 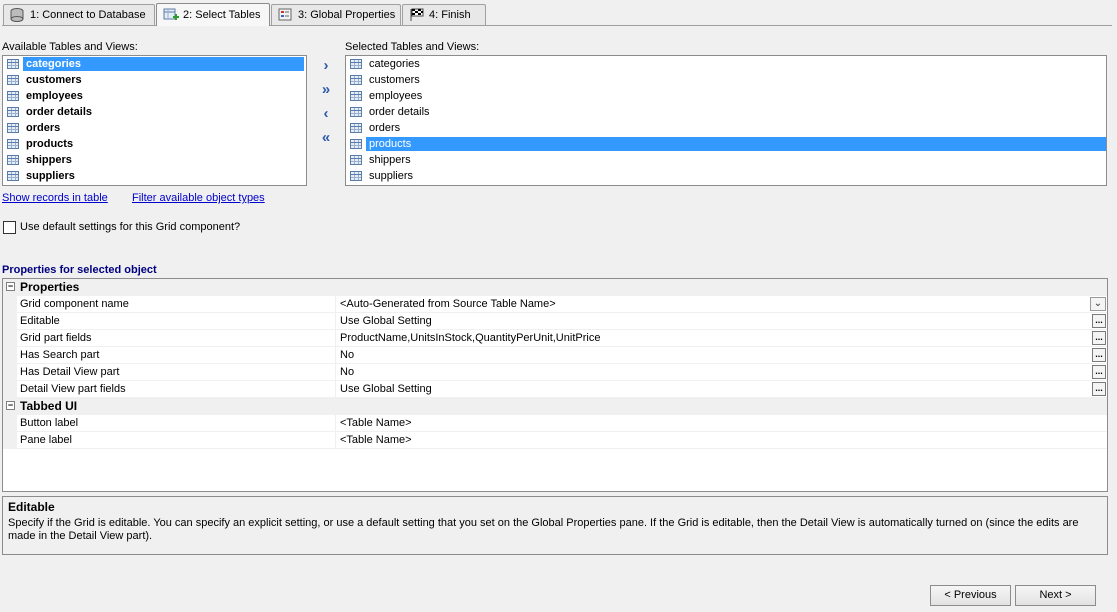 What do you see at coordinates (555, 287) in the screenshot?
I see `category-properties: − Properties` at bounding box center [555, 287].